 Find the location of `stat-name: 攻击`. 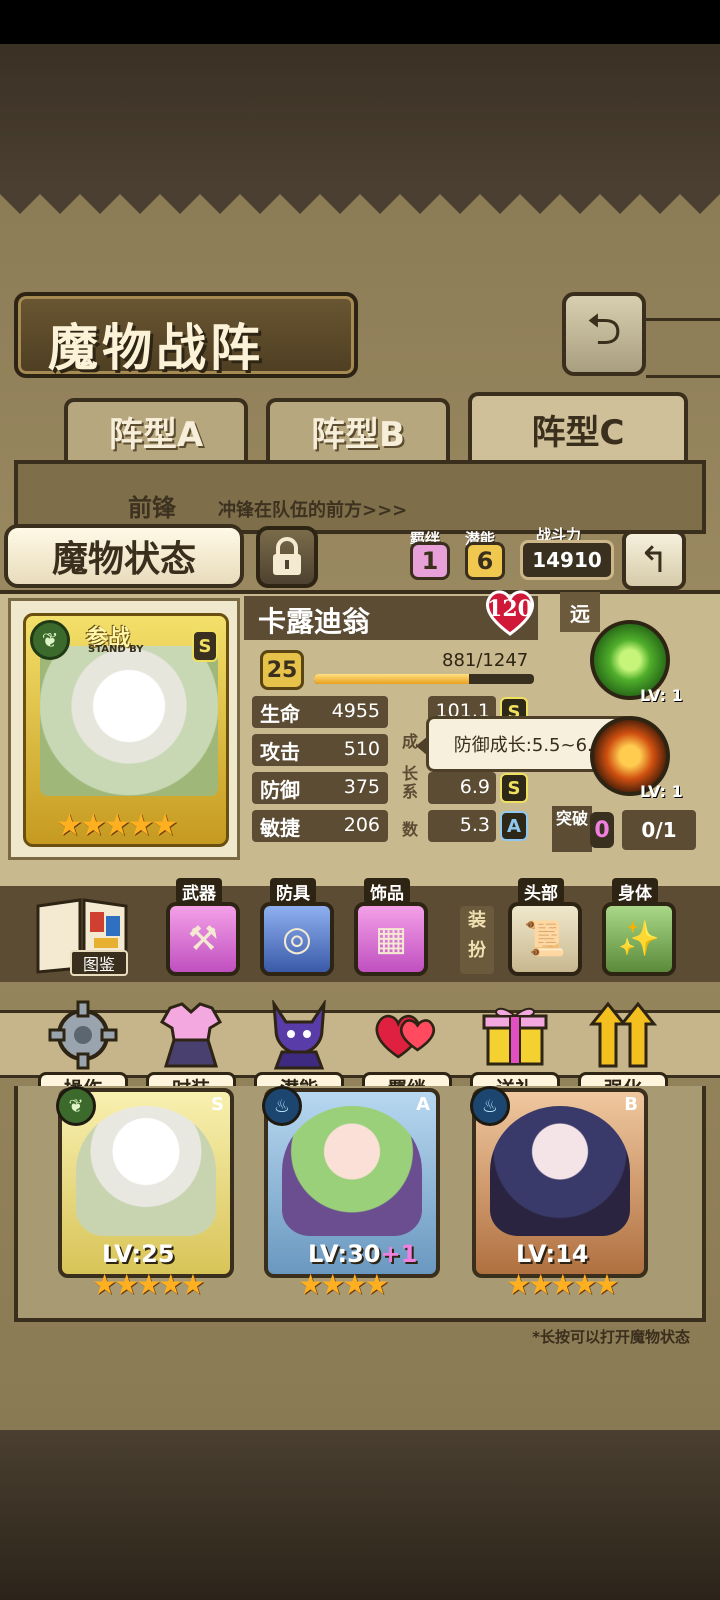

stat-name: 攻击 is located at coordinates (280, 752).